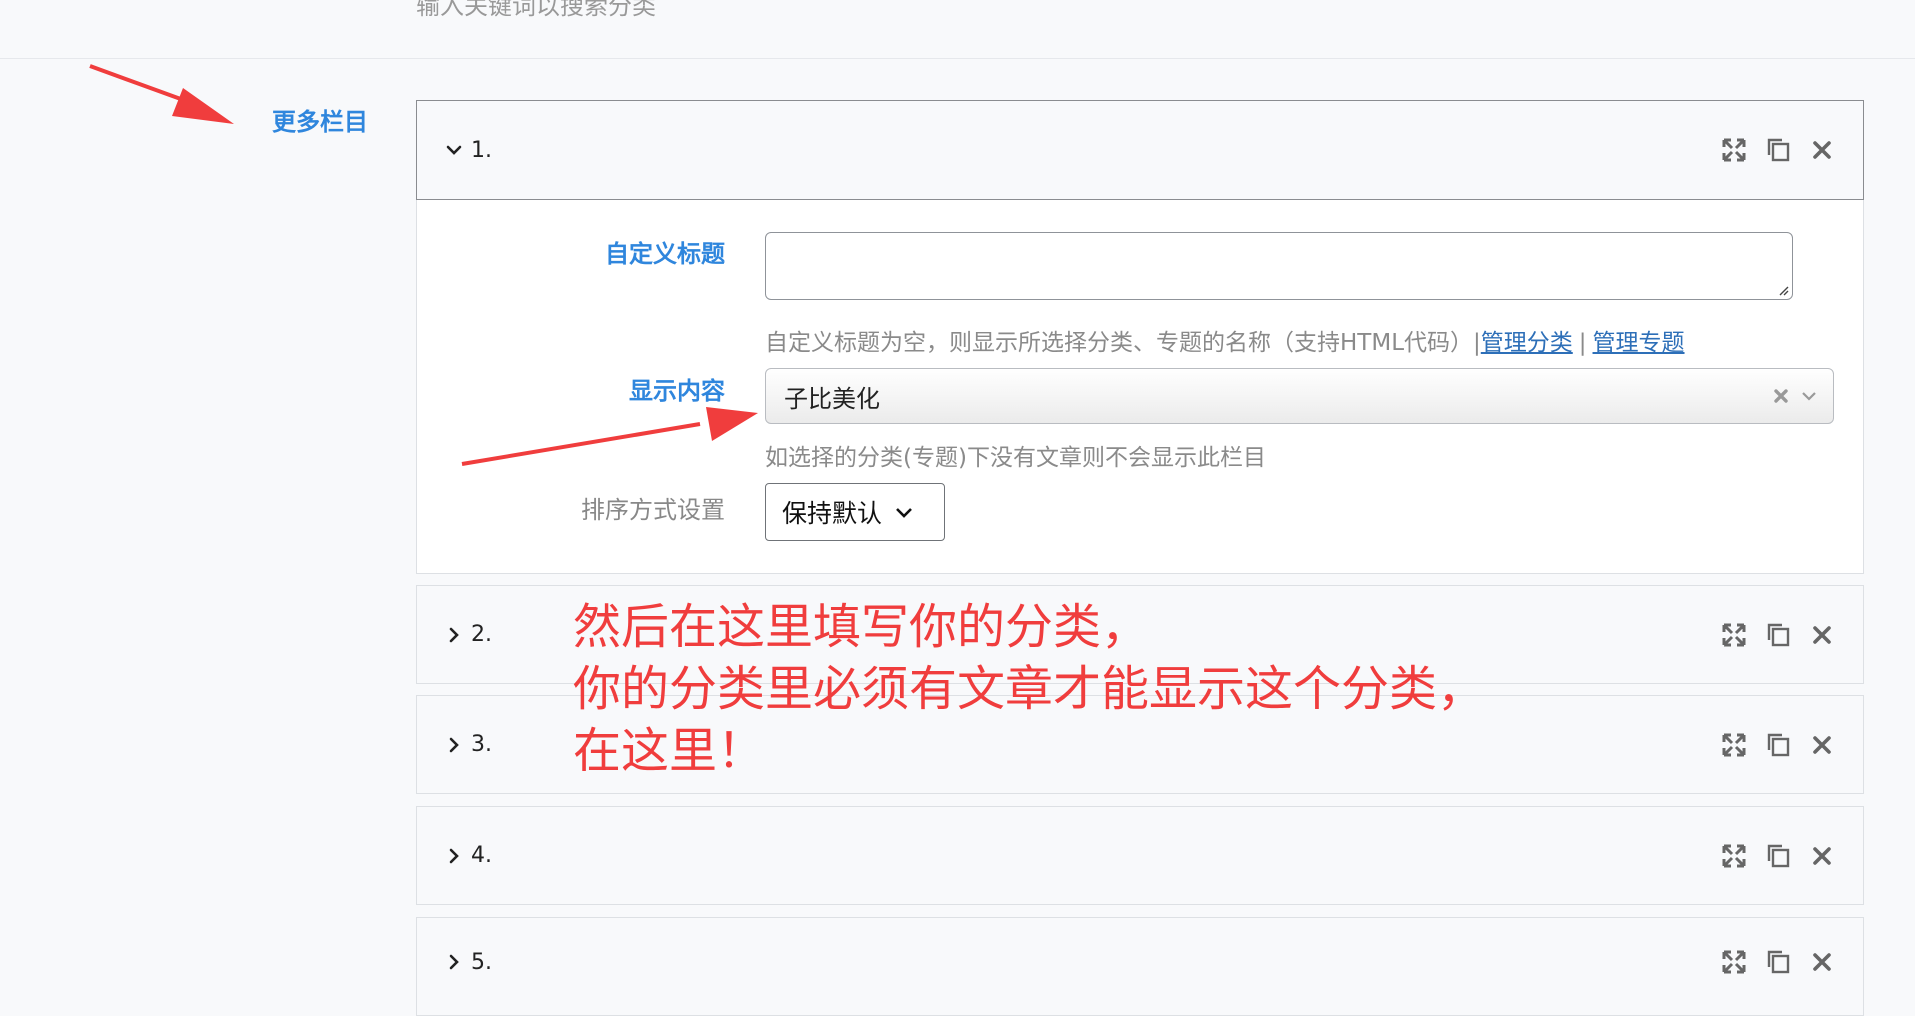  What do you see at coordinates (609, 436) in the screenshot?
I see `arrow-to-content-select` at bounding box center [609, 436].